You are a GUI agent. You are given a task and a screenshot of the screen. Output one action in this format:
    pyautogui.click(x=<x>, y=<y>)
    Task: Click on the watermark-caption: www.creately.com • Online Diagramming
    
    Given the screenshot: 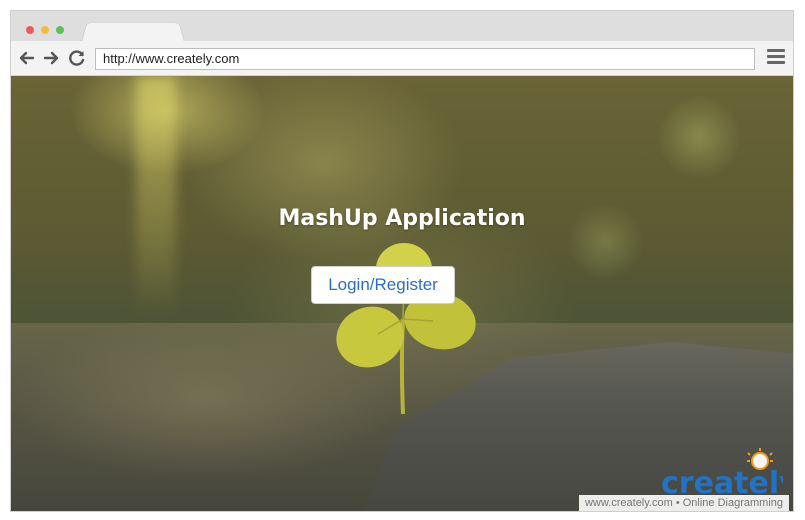 What is the action you would take?
    pyautogui.click(x=683, y=503)
    